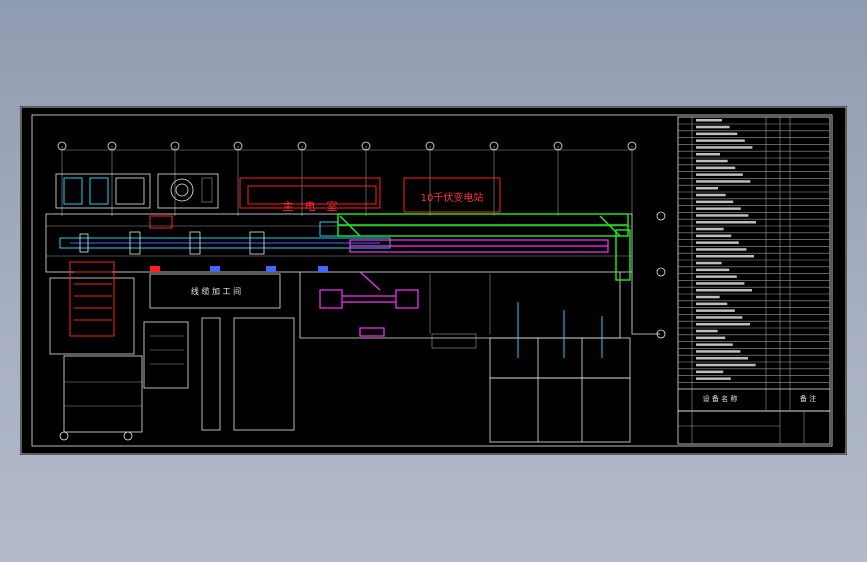 The height and width of the screenshot is (562, 867). I want to click on magenta-cranes, so click(464, 288).